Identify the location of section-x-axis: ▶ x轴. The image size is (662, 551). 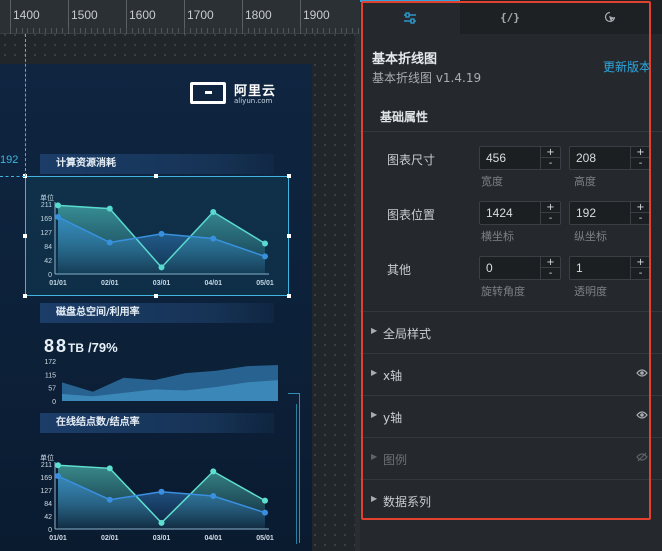
(511, 374).